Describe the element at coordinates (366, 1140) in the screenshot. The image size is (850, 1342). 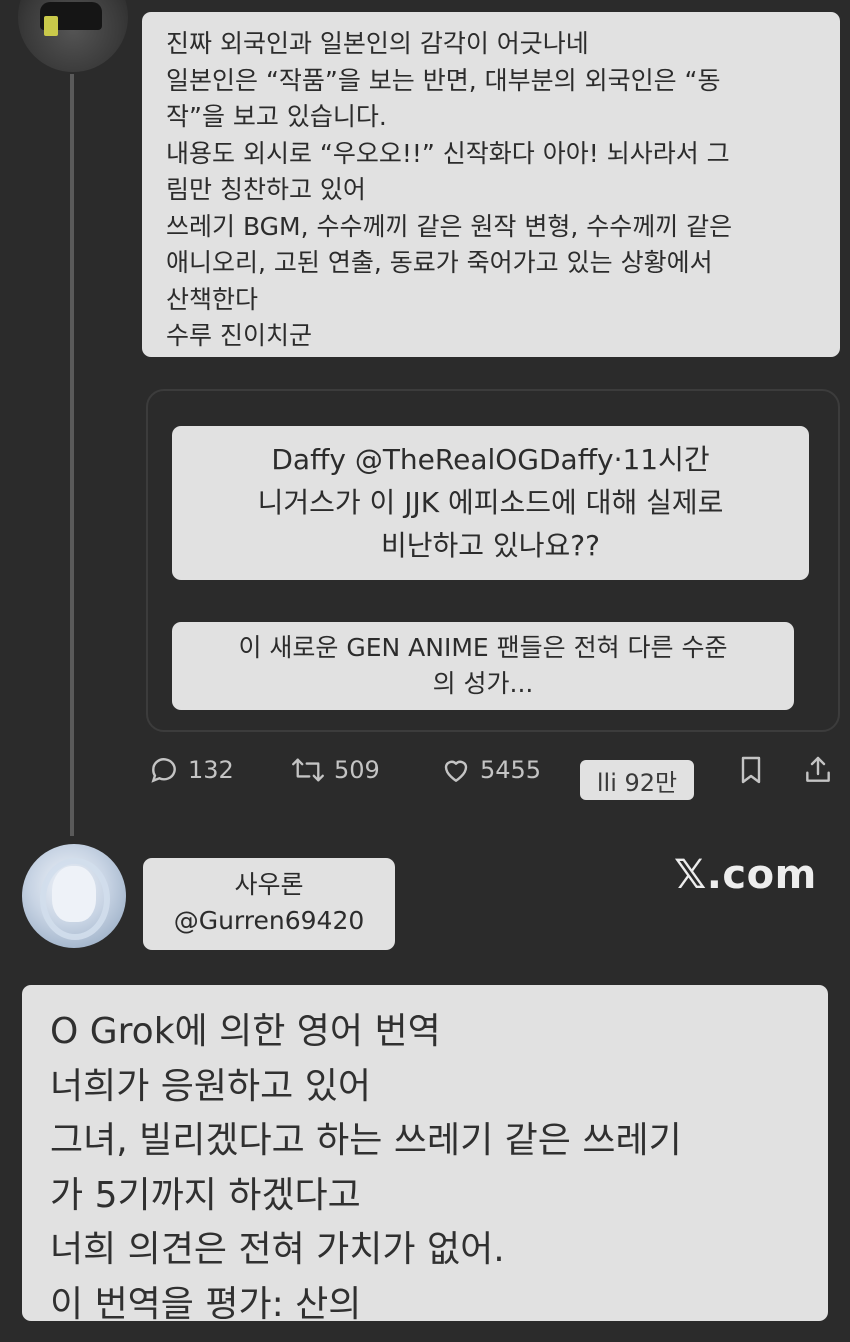
I see `translation-line: 그녀, 빌리겠다고 하는 쓰레기 같은 쓰레기` at that location.